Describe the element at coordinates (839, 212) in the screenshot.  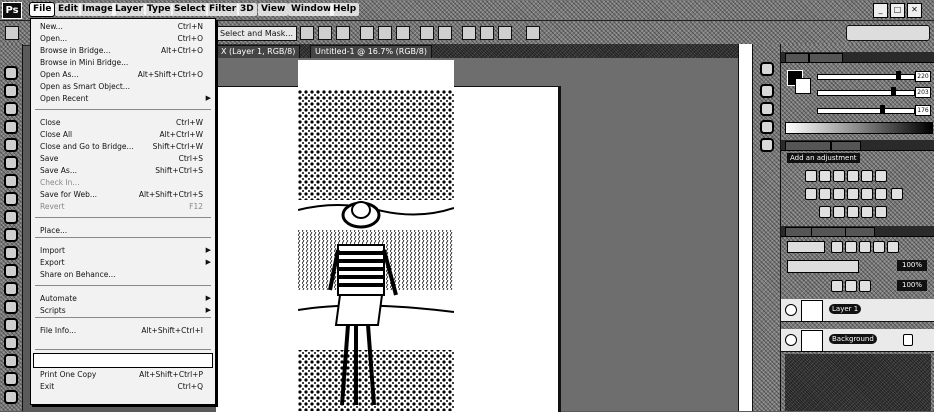
I see `gradient-map-icon` at that location.